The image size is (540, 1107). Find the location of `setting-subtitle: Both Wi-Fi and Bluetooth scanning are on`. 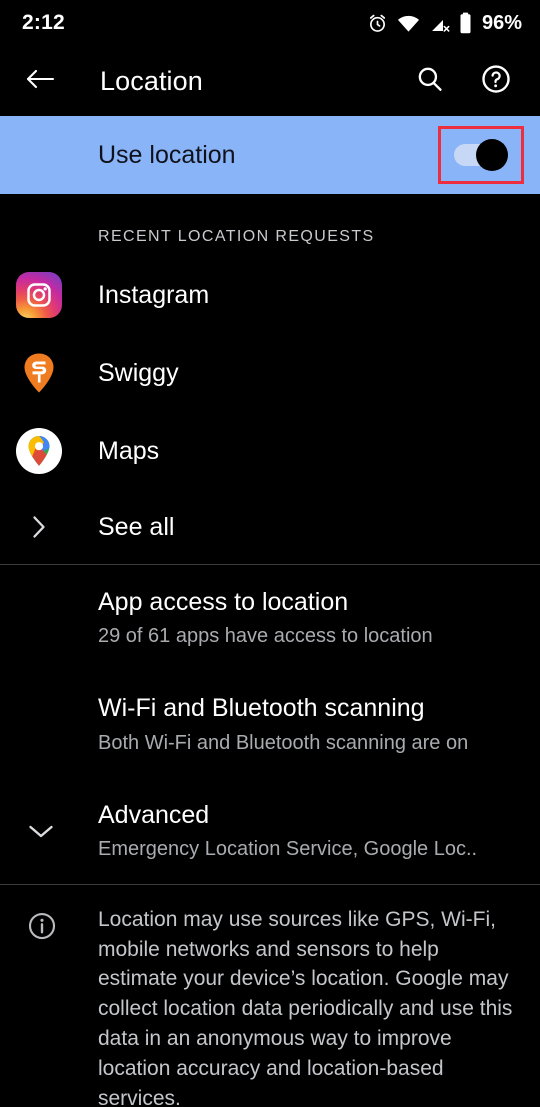

setting-subtitle: Both Wi-Fi and Bluetooth scanning are on is located at coordinates (283, 742).